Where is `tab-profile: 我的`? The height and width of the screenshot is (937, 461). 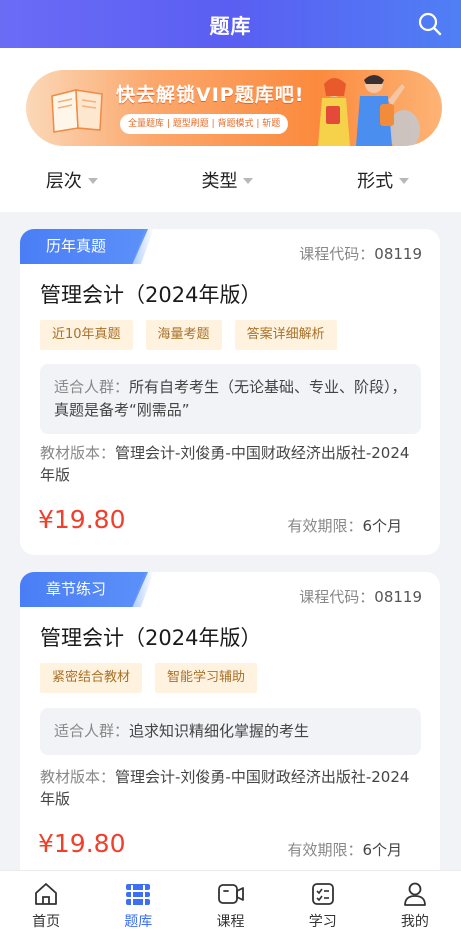
tab-profile: 我的 is located at coordinates (415, 904).